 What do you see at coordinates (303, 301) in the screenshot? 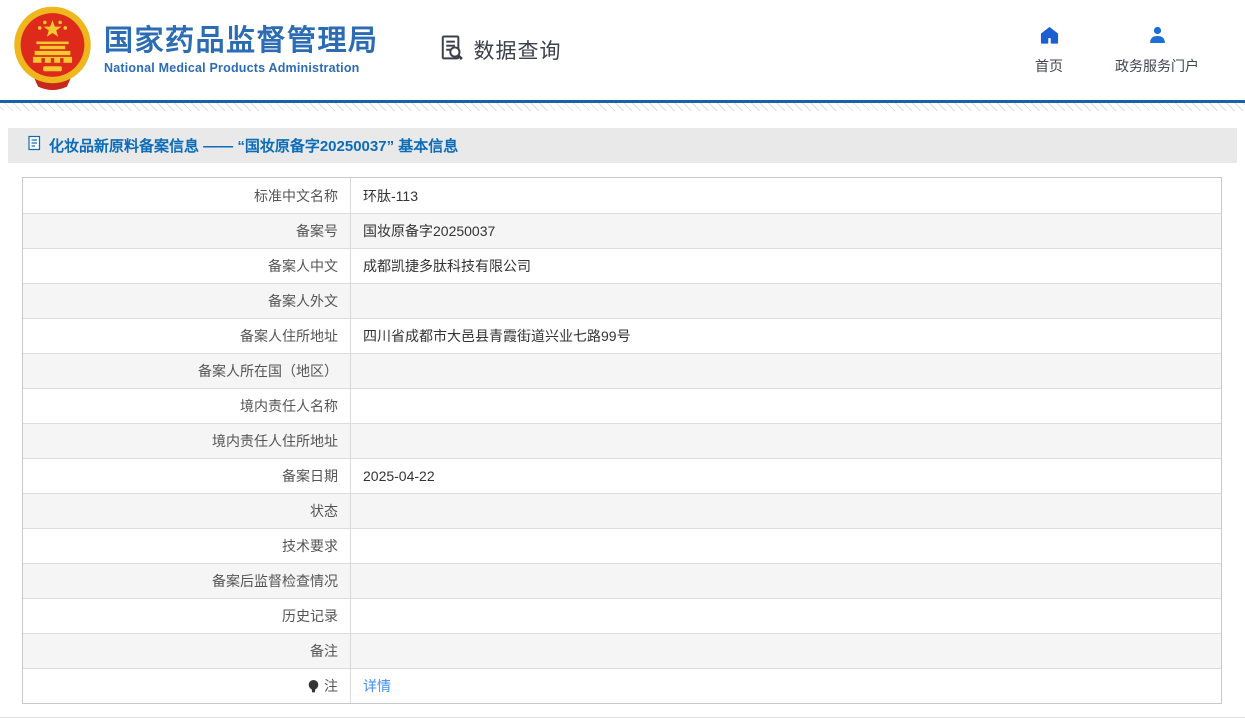
I see `row-label-text: 备案人外文` at bounding box center [303, 301].